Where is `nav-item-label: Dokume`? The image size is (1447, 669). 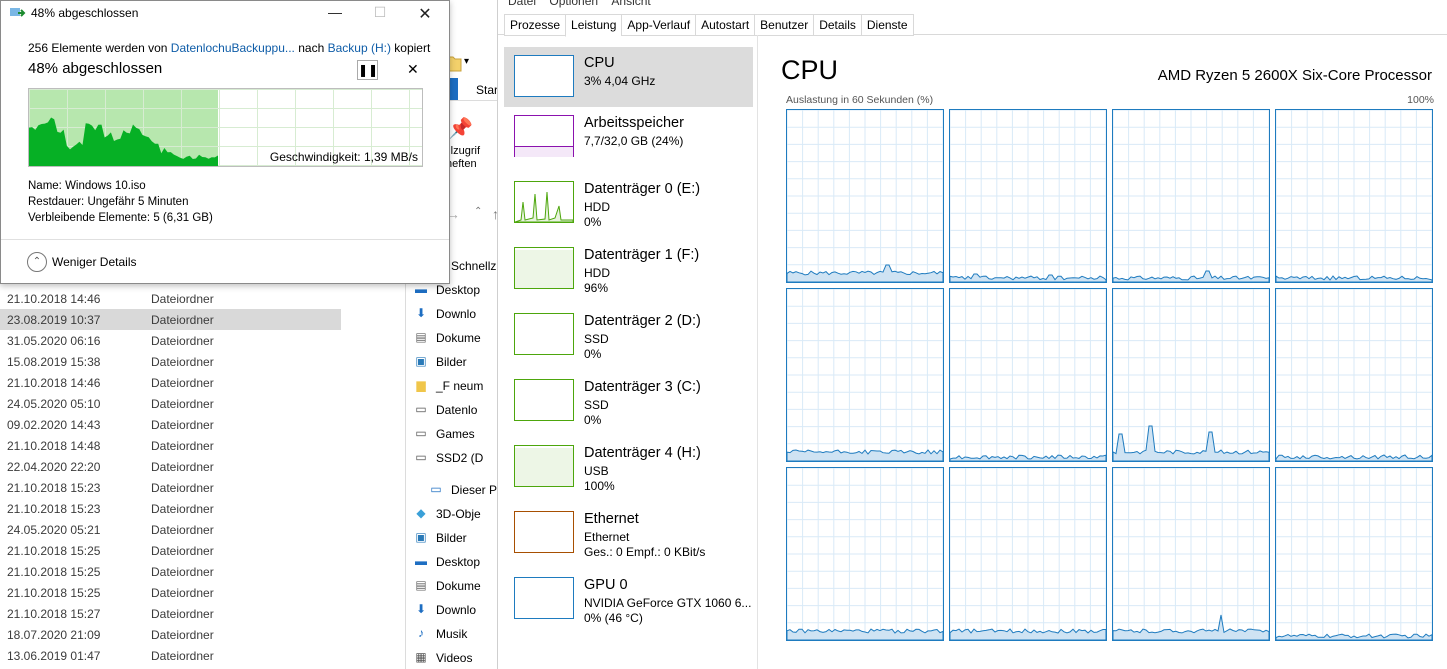 nav-item-label: Dokume is located at coordinates (458, 586).